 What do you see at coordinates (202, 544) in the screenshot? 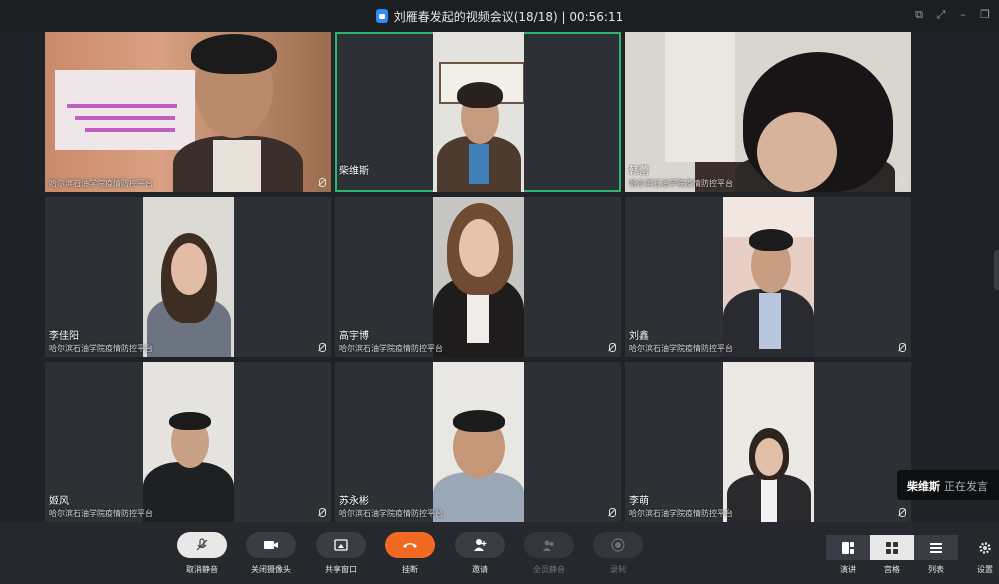
I see `mic-off-icon` at bounding box center [202, 544].